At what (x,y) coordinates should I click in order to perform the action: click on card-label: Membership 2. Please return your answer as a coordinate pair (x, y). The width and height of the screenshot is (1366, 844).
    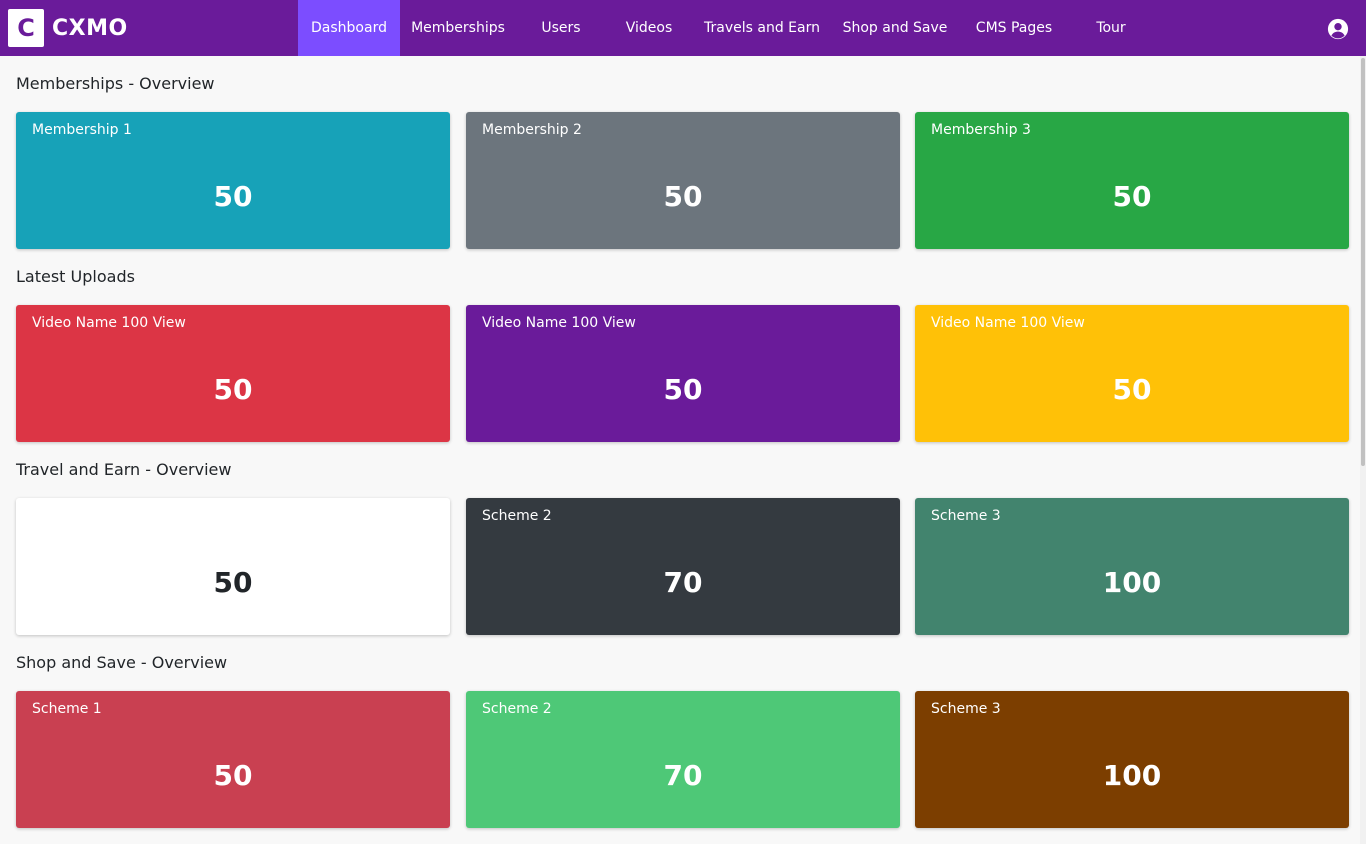
    Looking at the image, I should click on (532, 130).